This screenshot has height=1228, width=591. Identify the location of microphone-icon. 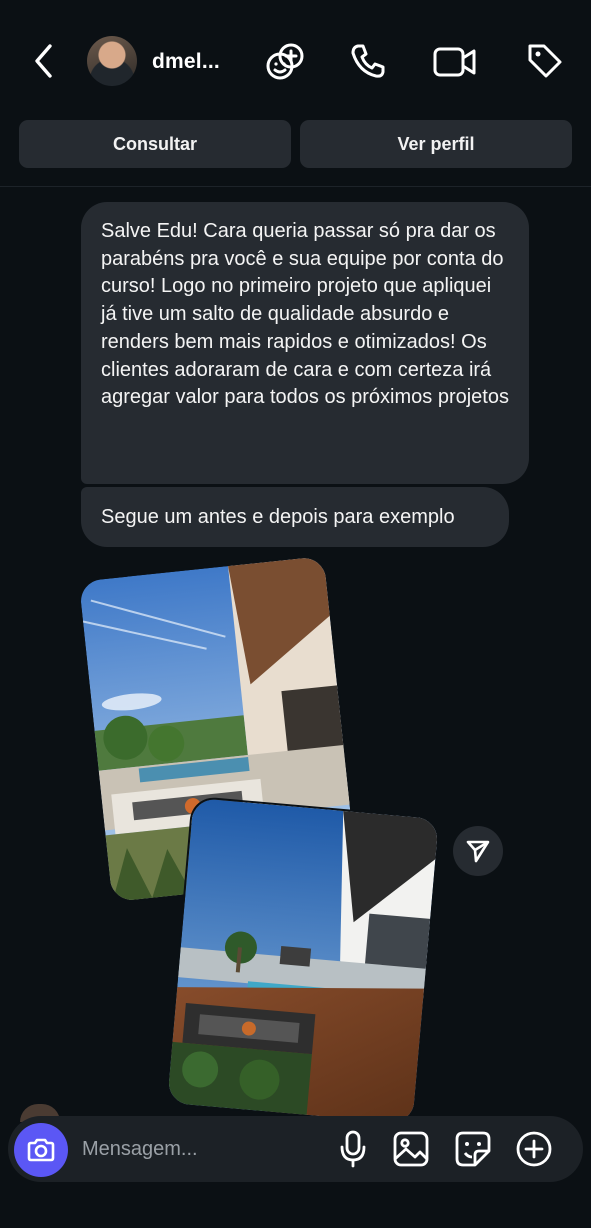
(353, 1149).